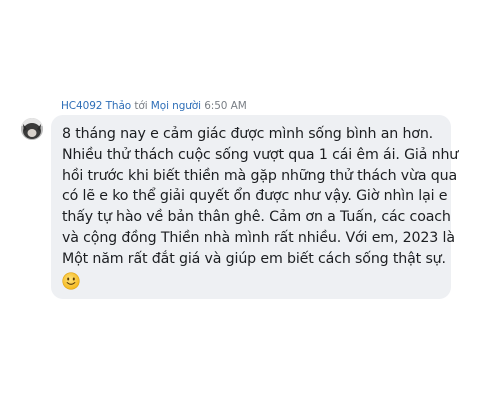 This screenshot has height=400, width=477. Describe the element at coordinates (96, 106) in the screenshot. I see `sender-name: HC4092 Thảo` at that location.